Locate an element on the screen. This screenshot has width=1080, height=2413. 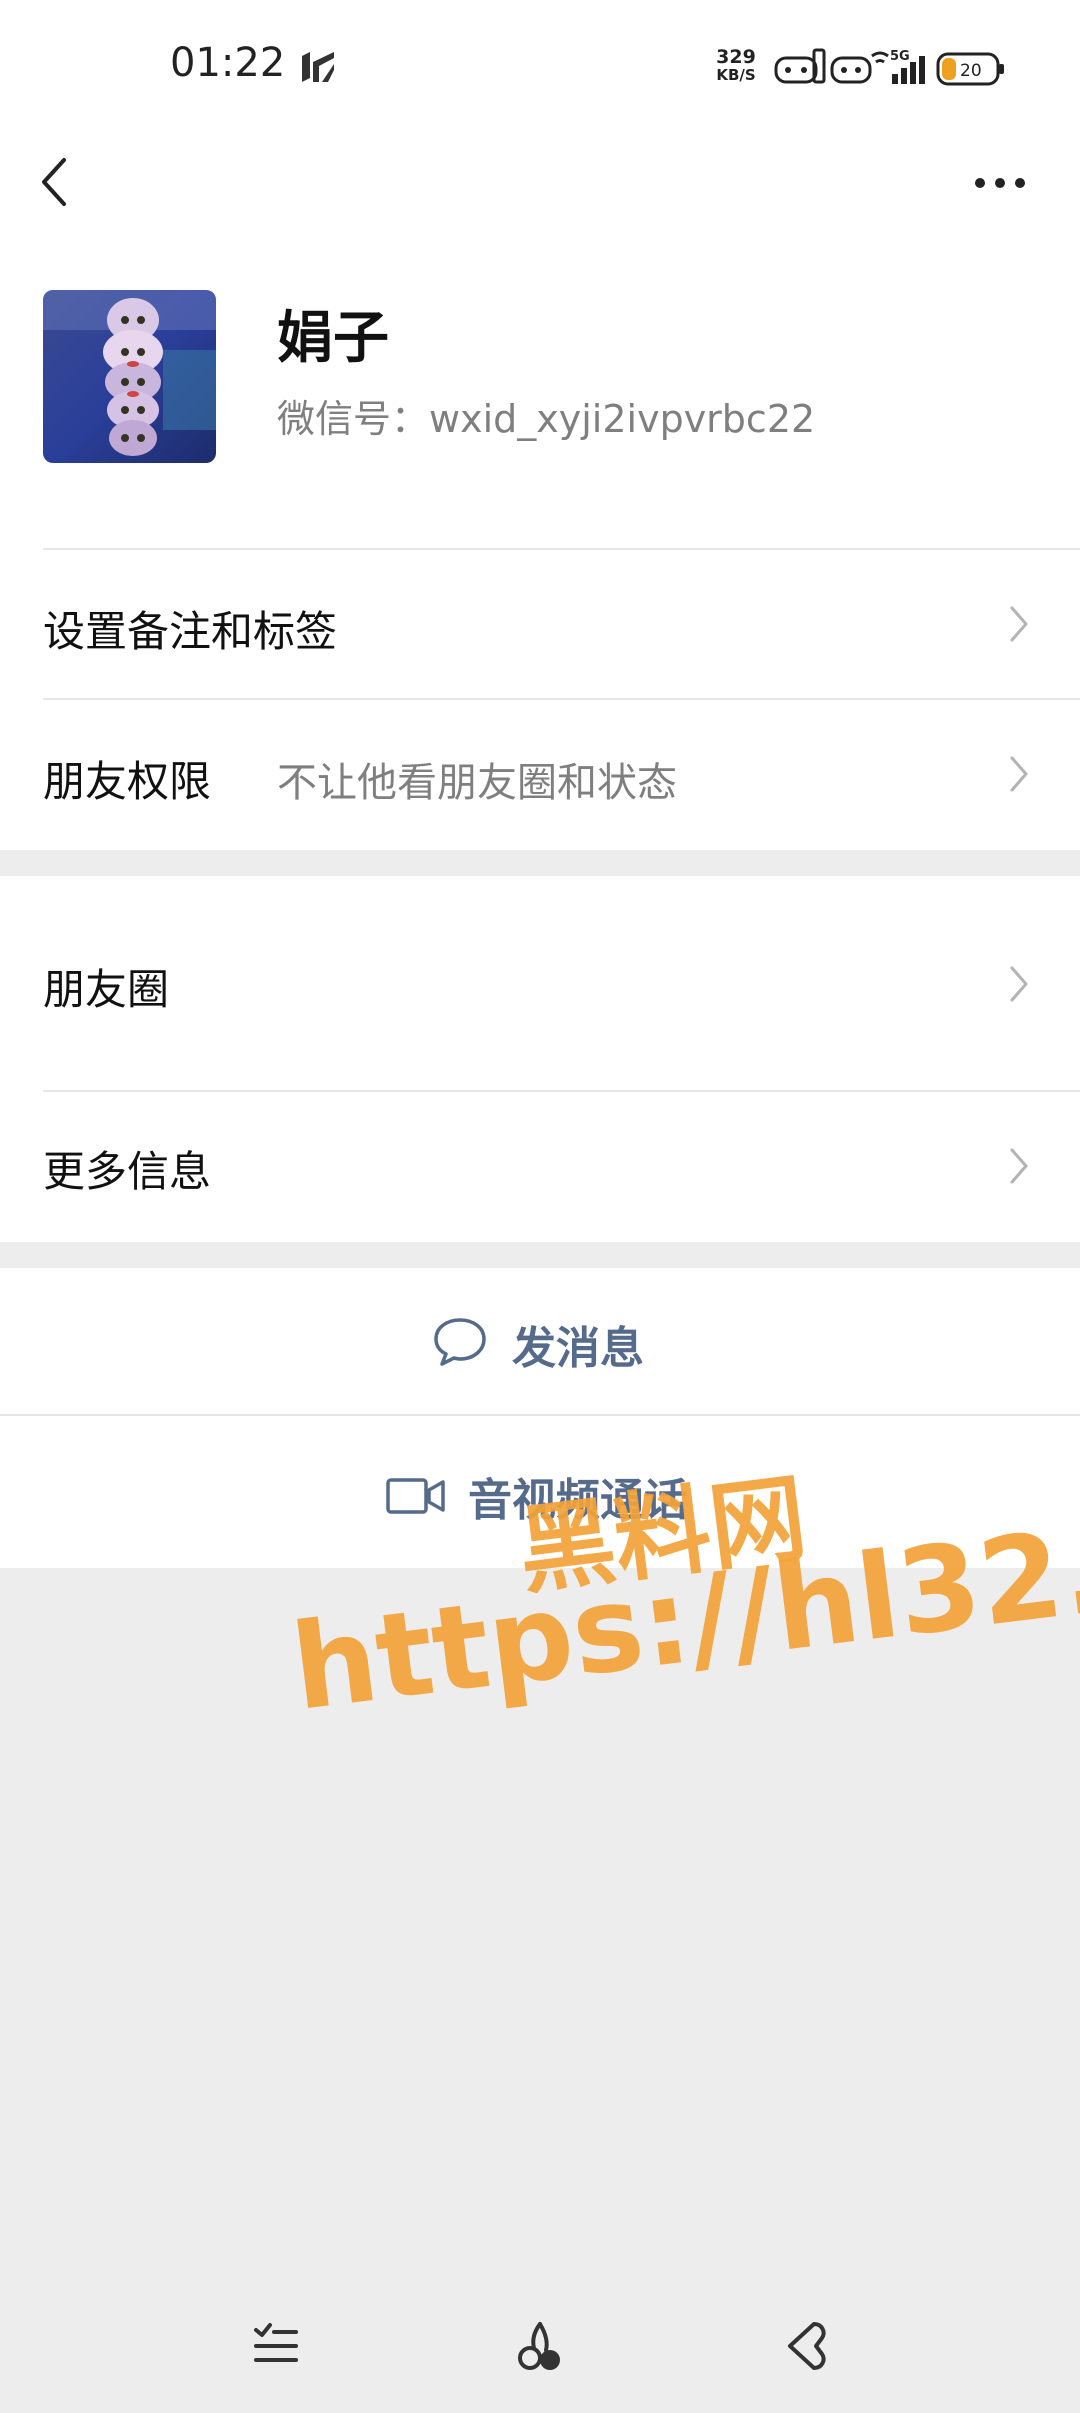
network-speed: 329 KB/S is located at coordinates (736, 65).